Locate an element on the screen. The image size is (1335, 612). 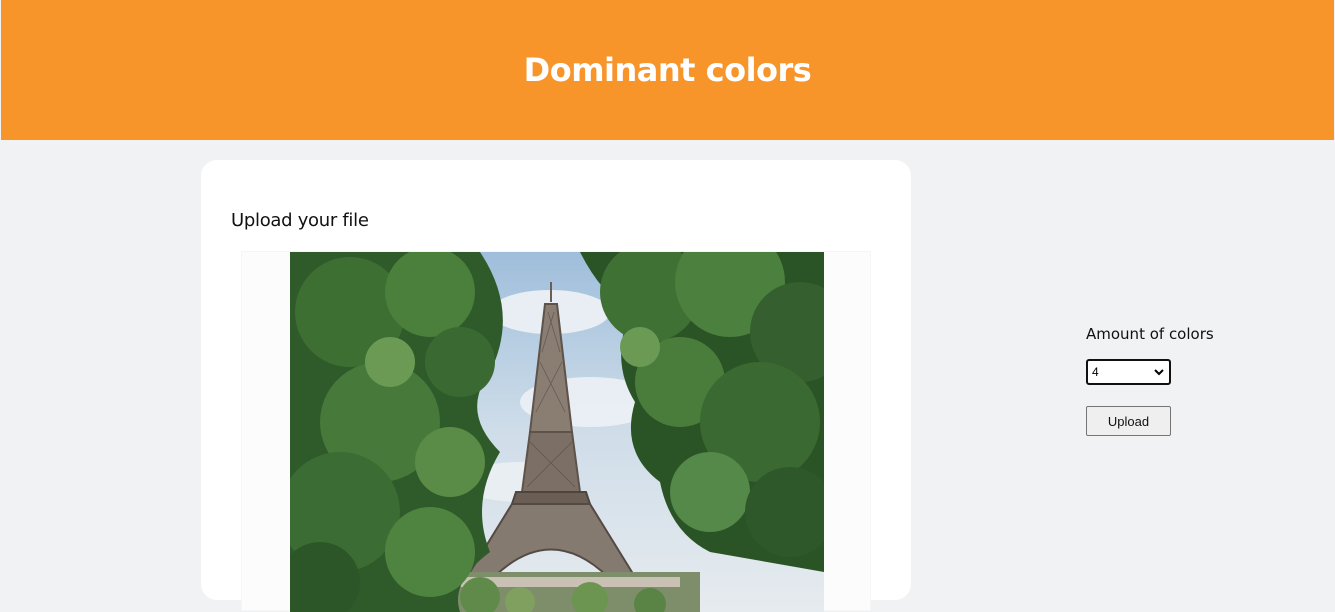
controls-panel: Amount of colors 4 Upload is located at coordinates (1150, 380).